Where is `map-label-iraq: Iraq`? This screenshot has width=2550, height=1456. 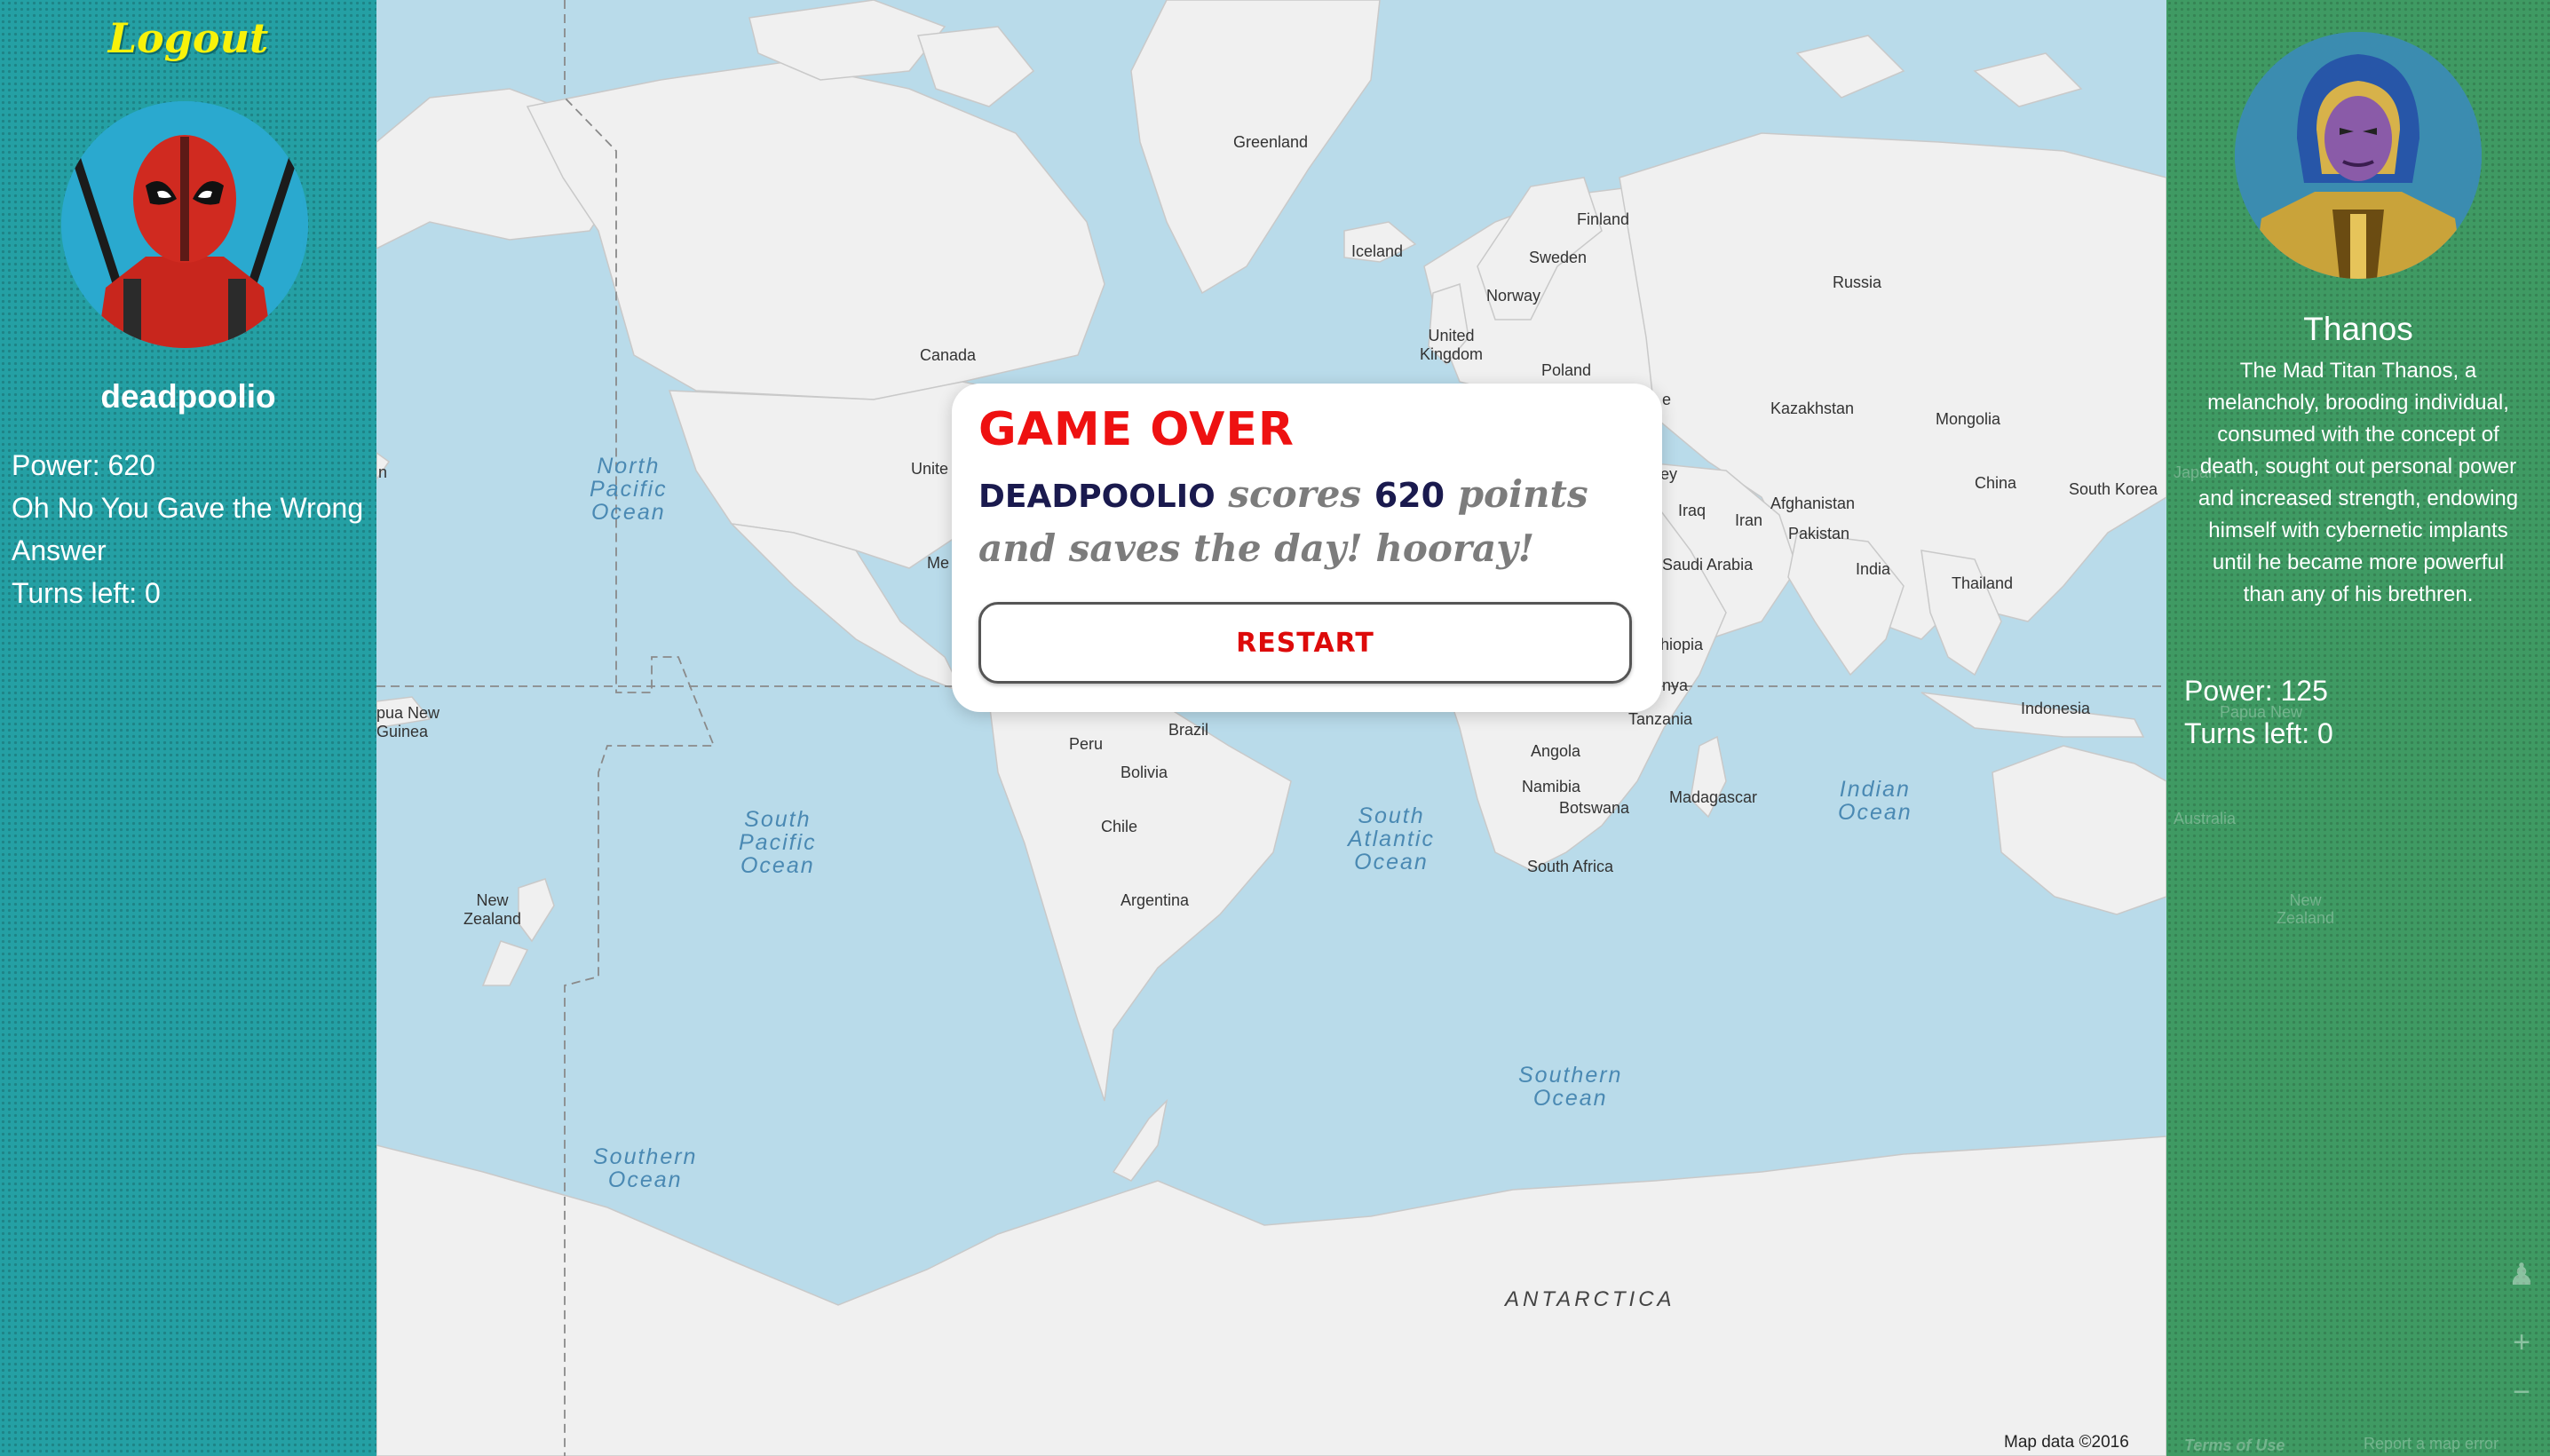 map-label-iraq: Iraq is located at coordinates (1692, 511).